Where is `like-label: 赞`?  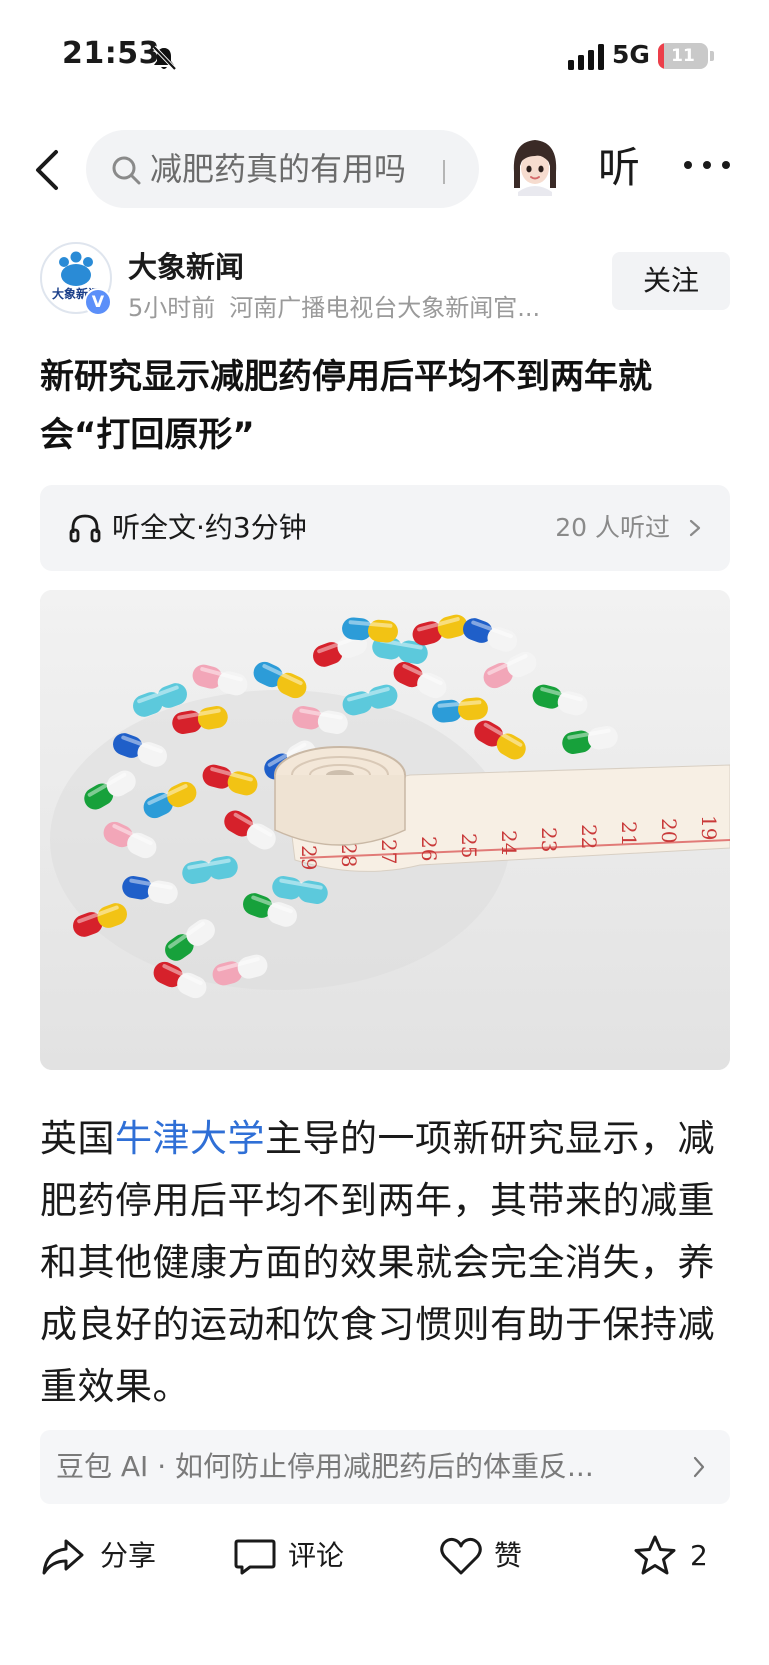 like-label: 赞 is located at coordinates (508, 1555).